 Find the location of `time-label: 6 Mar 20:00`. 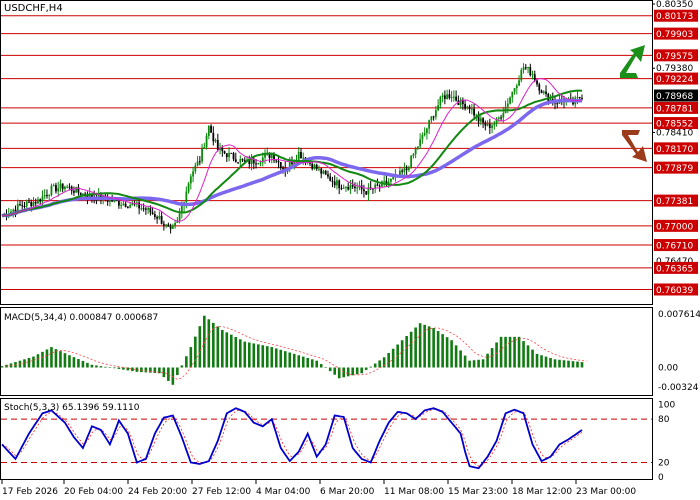

time-label: 6 Mar 20:00 is located at coordinates (347, 492).